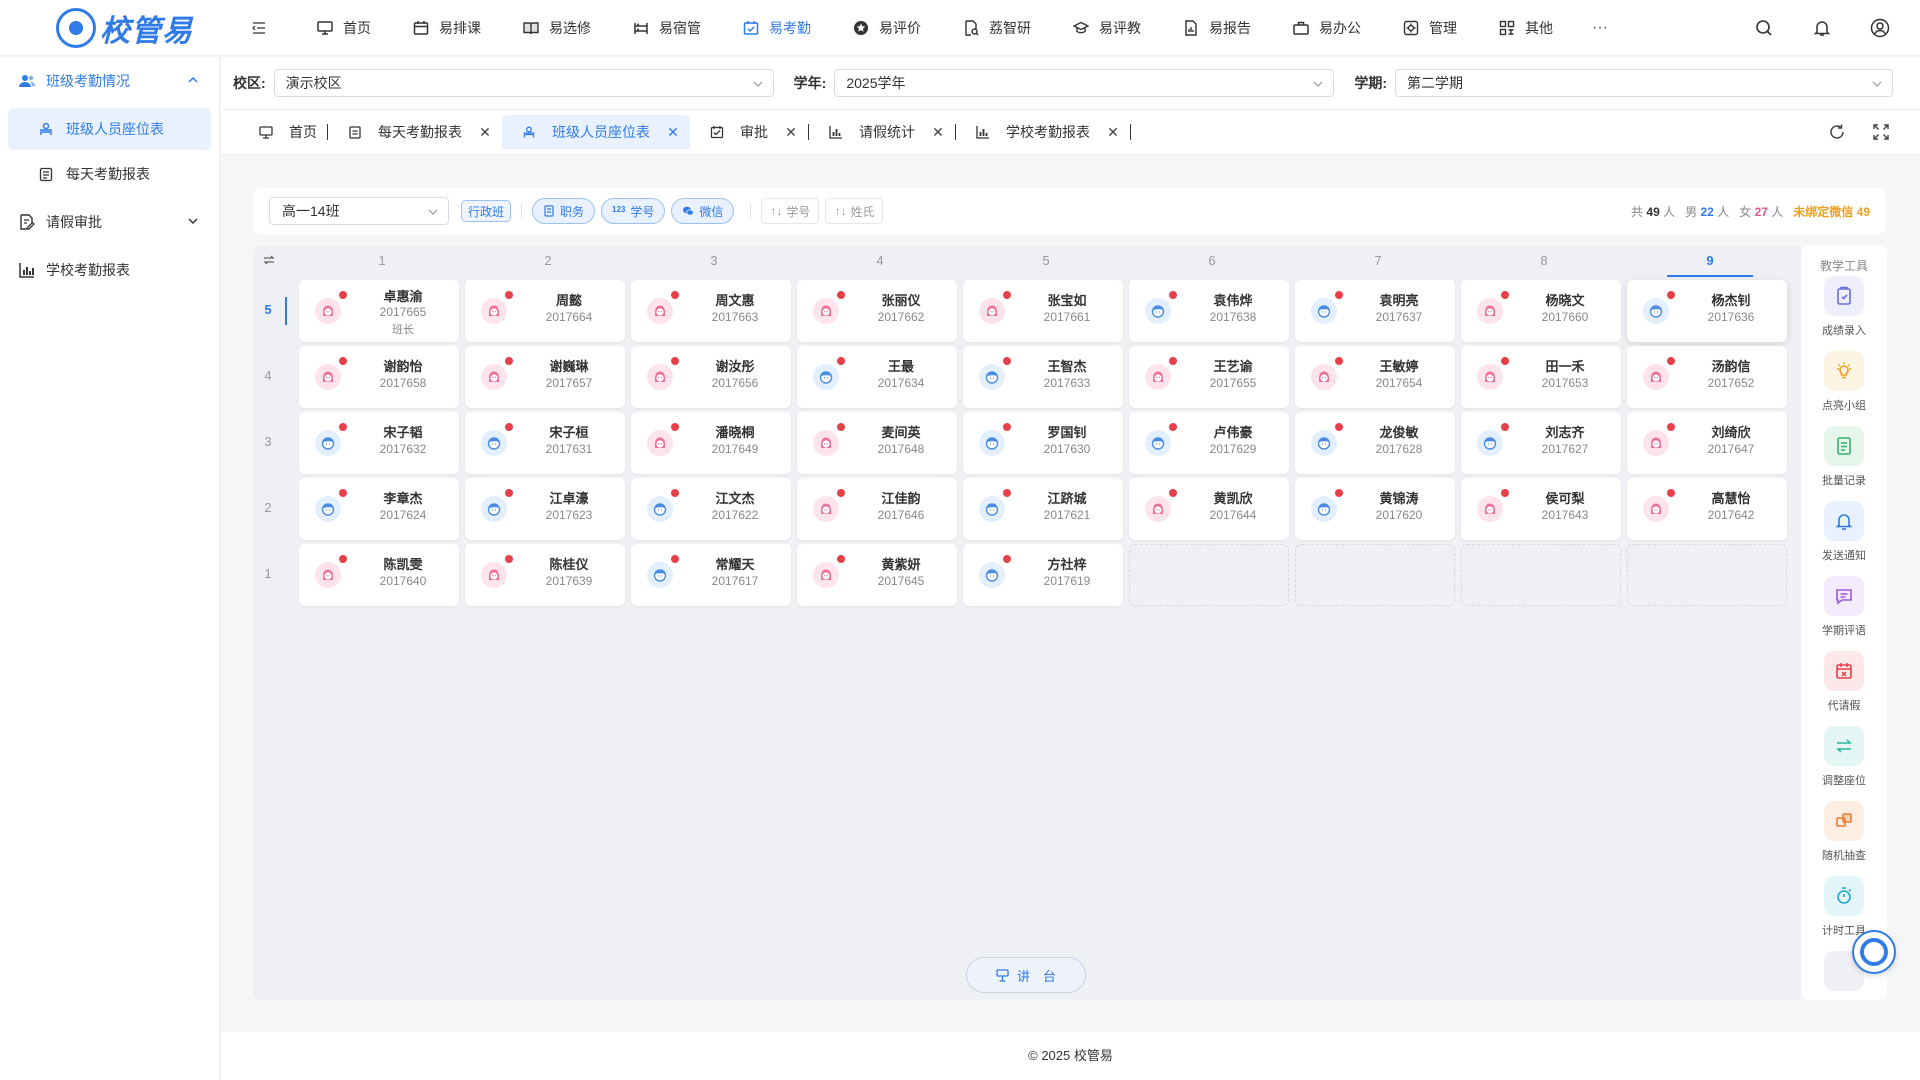  I want to click on row-header: 5, so click(268, 309).